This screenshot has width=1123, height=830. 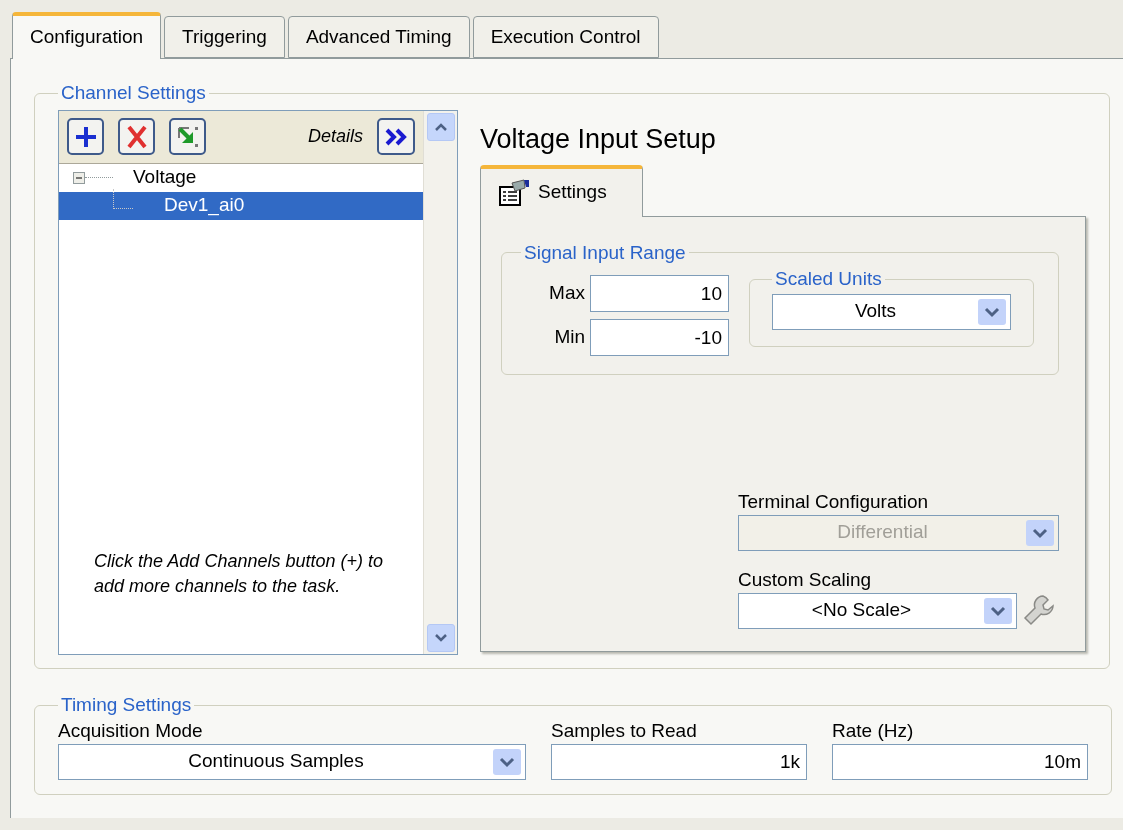 What do you see at coordinates (514, 192) in the screenshot?
I see `document-icon` at bounding box center [514, 192].